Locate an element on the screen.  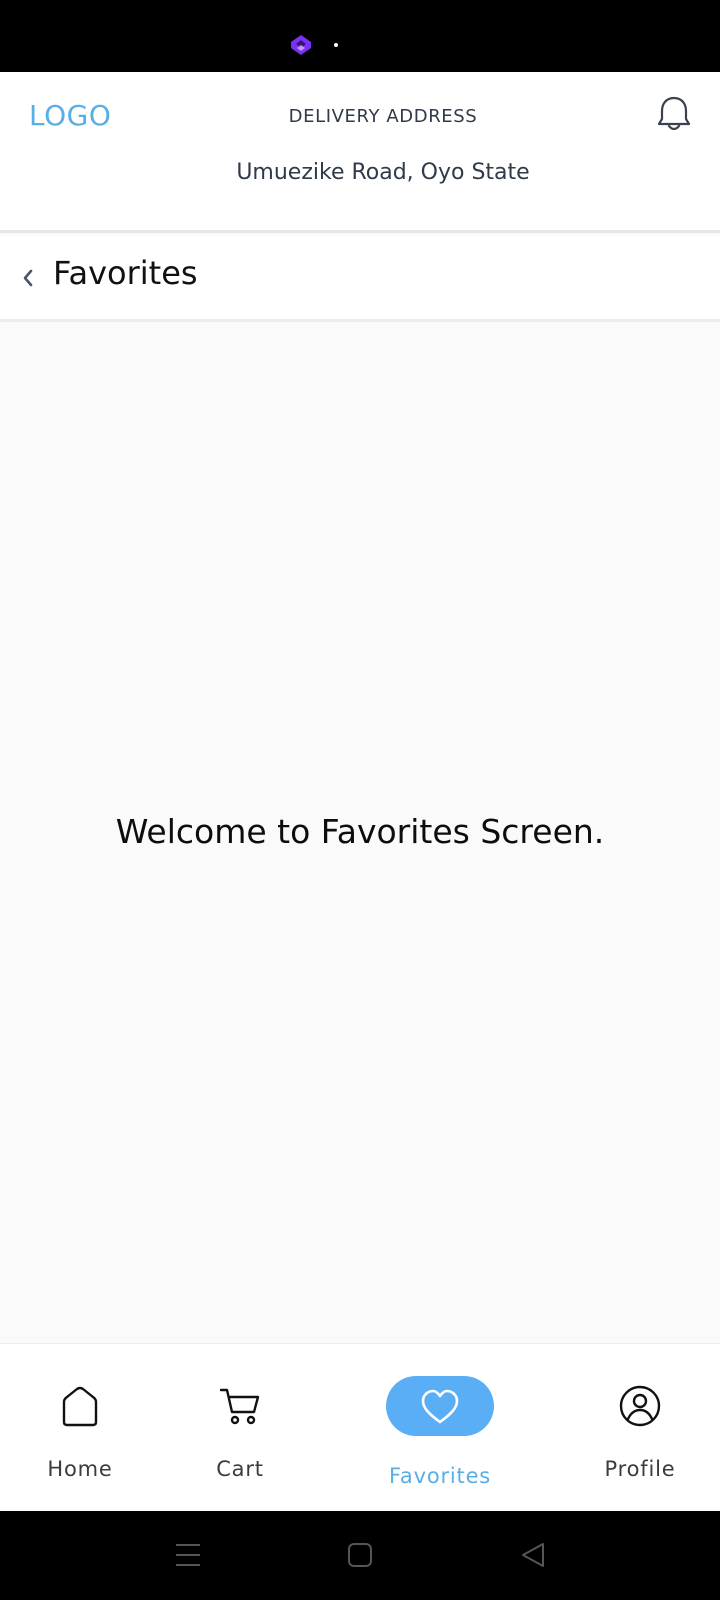
system-navigation-bar is located at coordinates (360, 1555).